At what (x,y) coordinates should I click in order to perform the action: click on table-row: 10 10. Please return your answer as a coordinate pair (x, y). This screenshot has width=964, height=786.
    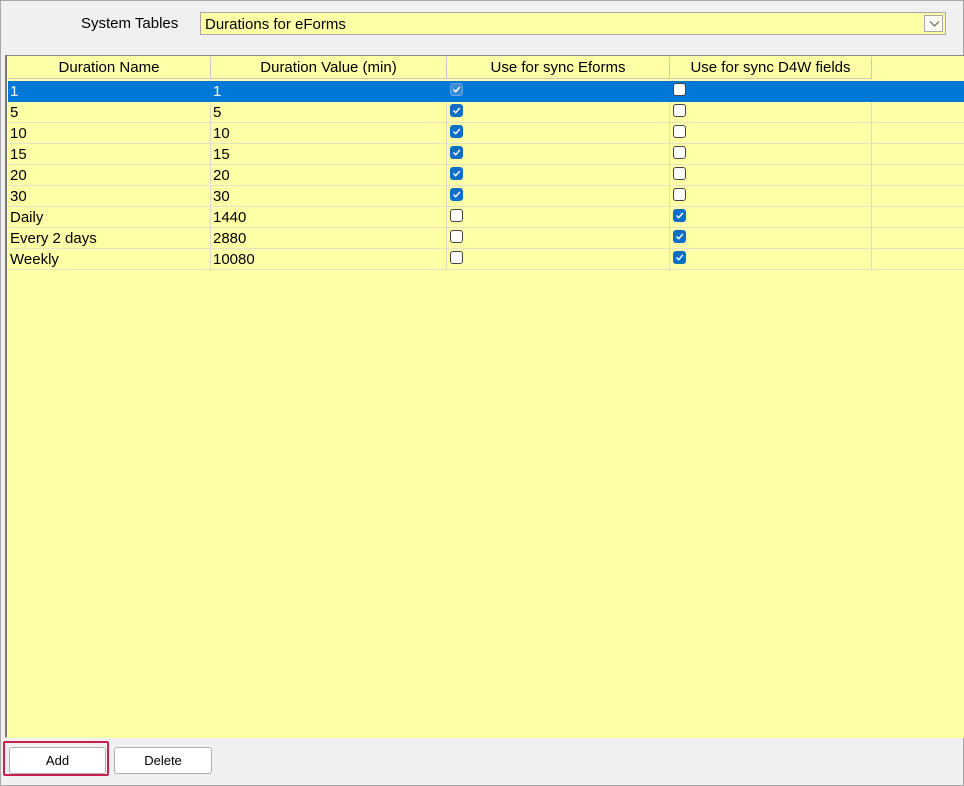
    Looking at the image, I should click on (486, 133).